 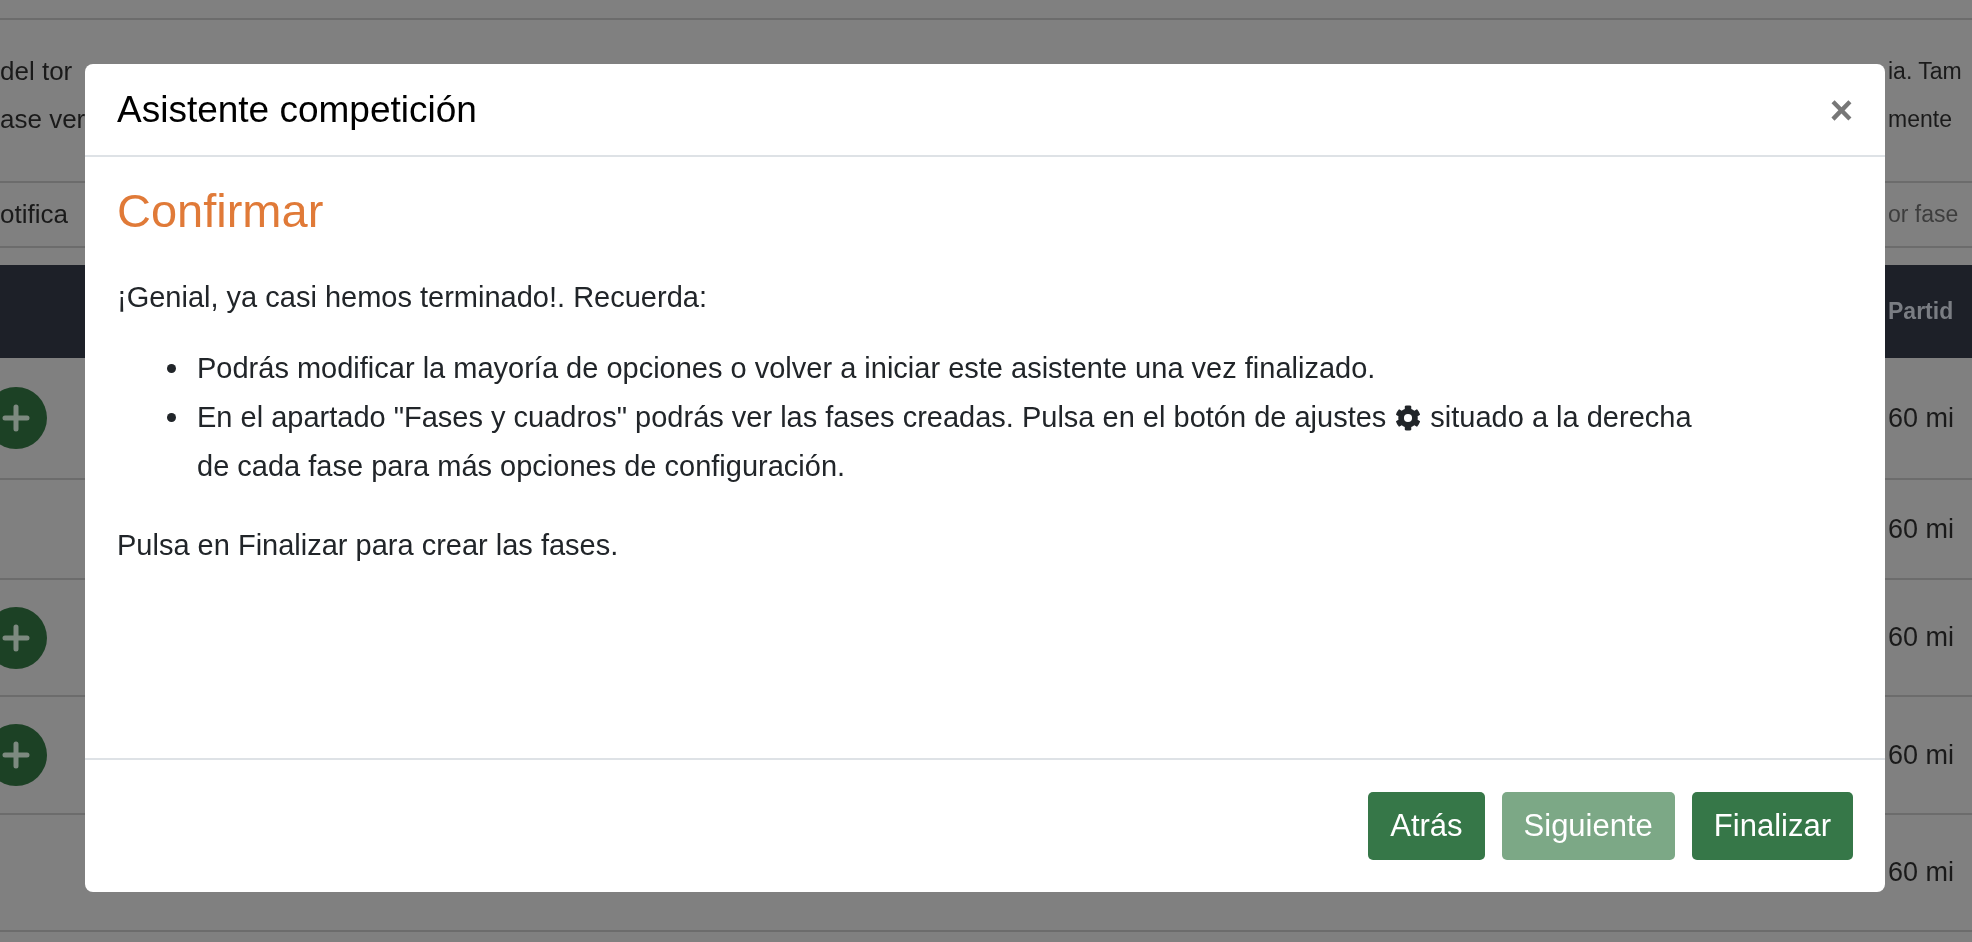 What do you see at coordinates (786, 369) in the screenshot?
I see `list-text: Podrás modificar la mayoría de opciones o volver a iniciar este asistente una vez finalizado.` at bounding box center [786, 369].